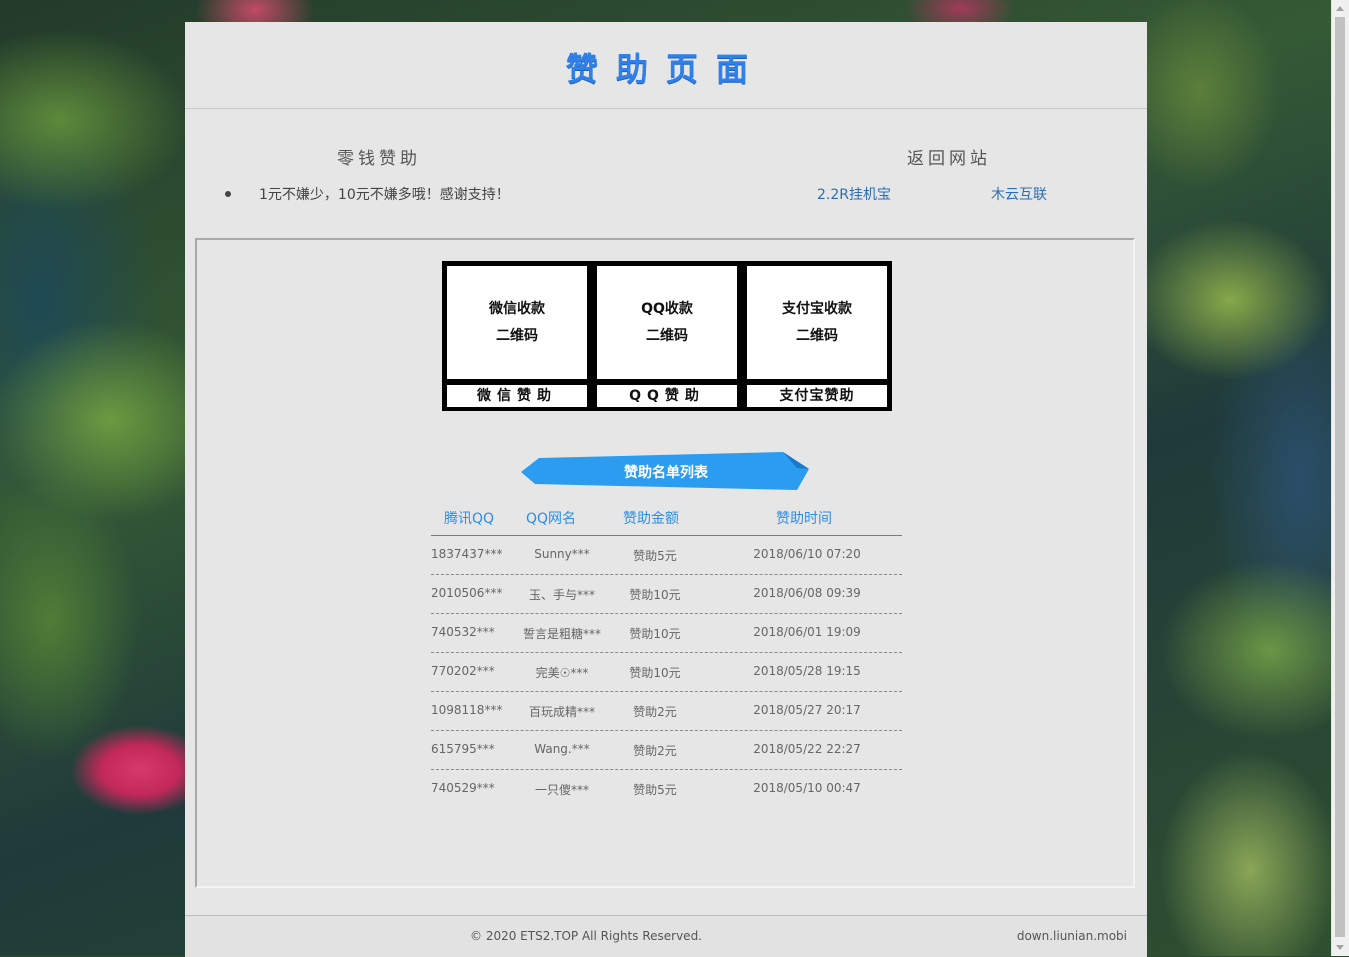  I want to click on cell-qq: 740529***, so click(463, 788).